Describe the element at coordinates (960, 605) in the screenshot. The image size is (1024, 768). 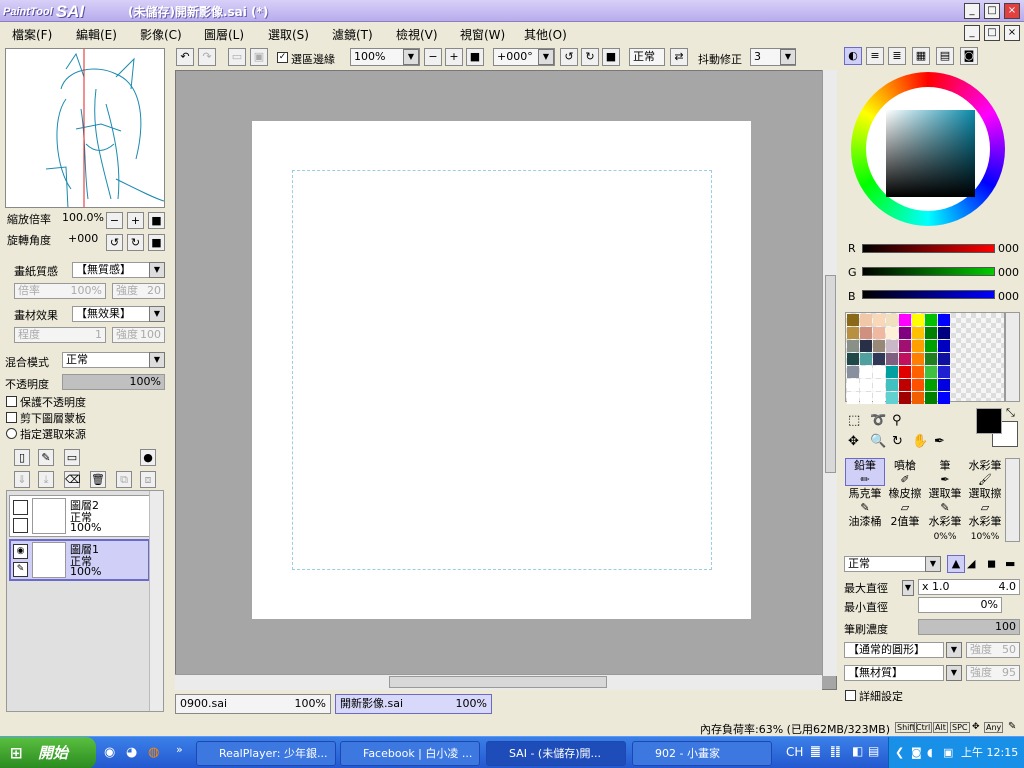
I see `min-size-field: 0%` at that location.